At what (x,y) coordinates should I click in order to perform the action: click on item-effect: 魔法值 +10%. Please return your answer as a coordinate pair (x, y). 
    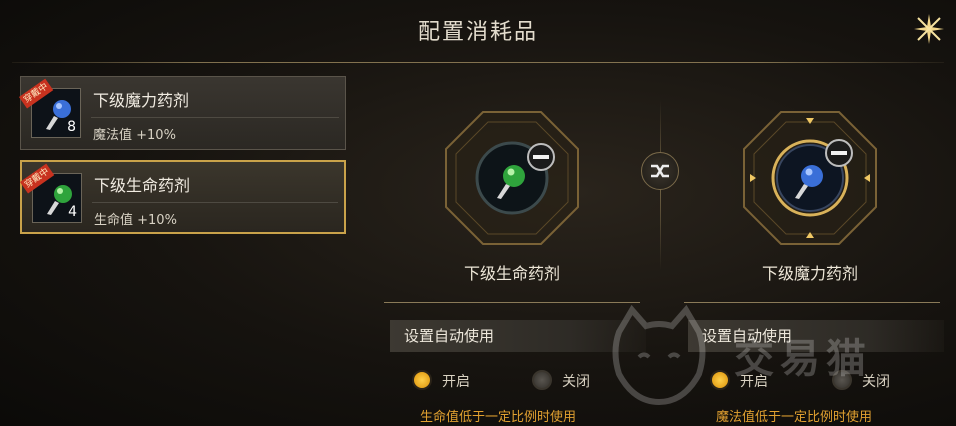
    Looking at the image, I should click on (134, 135).